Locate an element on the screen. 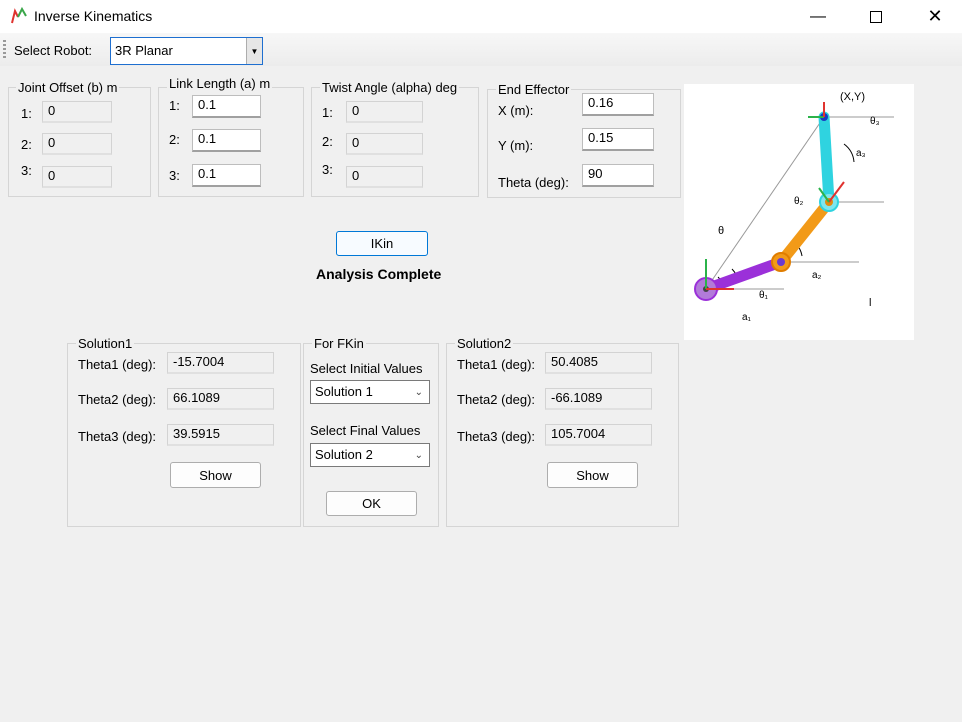  fkin-title: For FKin is located at coordinates (339, 343).